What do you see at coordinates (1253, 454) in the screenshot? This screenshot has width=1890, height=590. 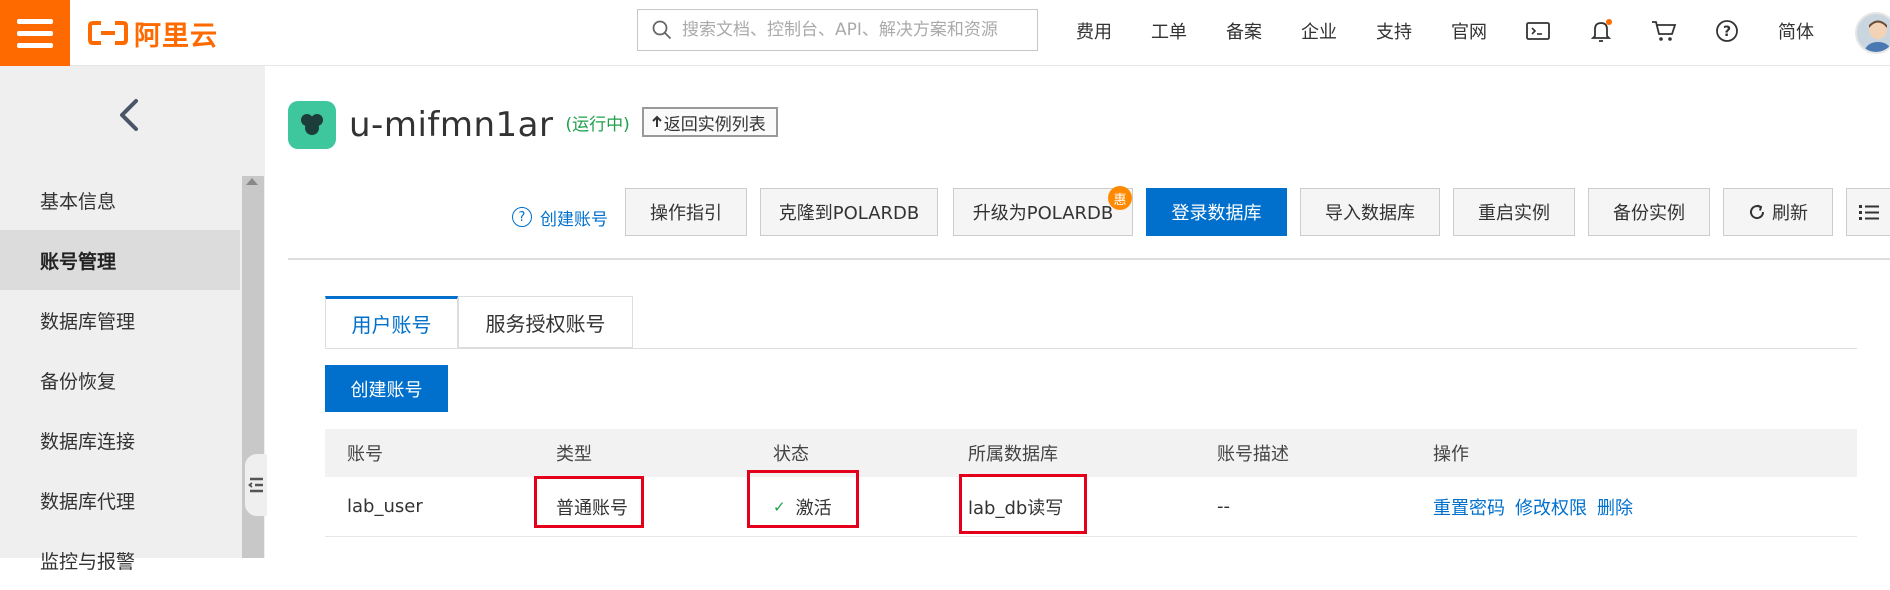 I see `column-header-description: 账号描述` at bounding box center [1253, 454].